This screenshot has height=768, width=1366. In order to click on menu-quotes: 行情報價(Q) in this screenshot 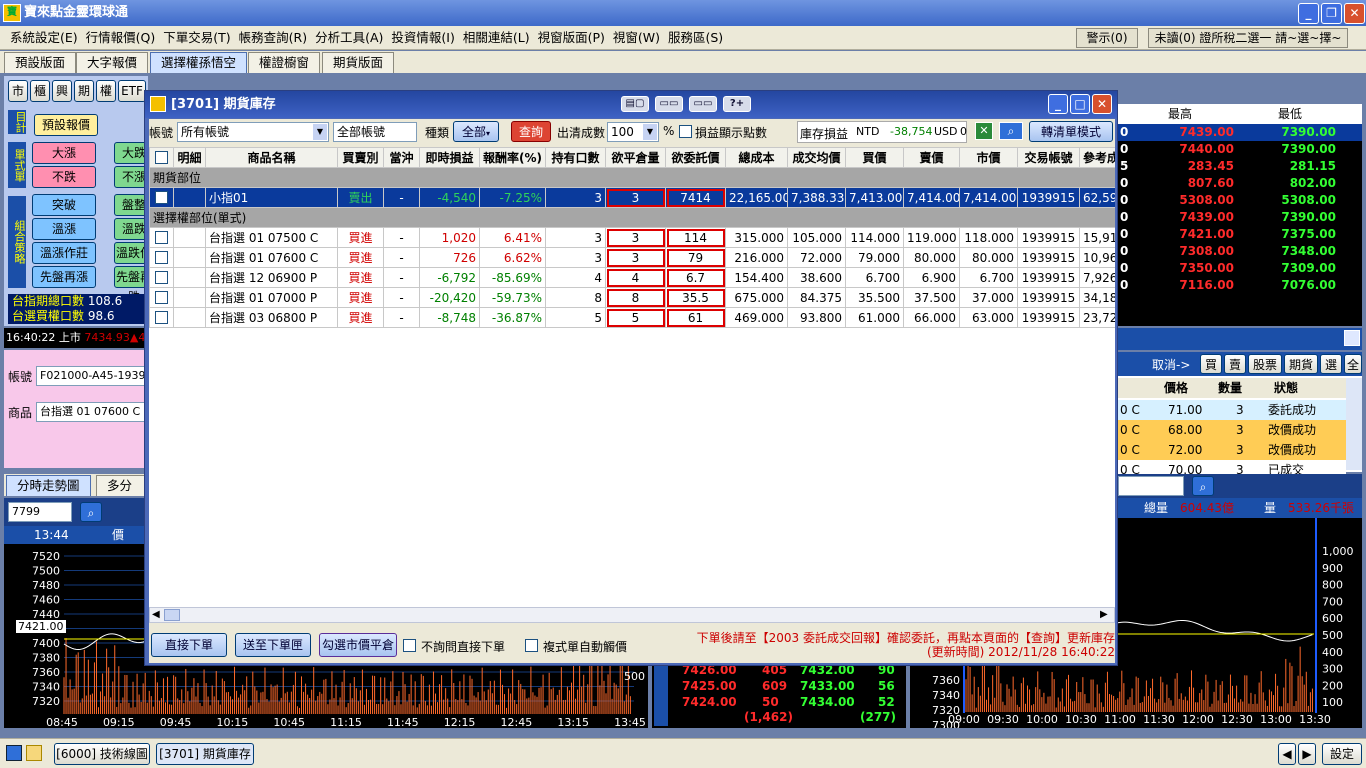, I will do `click(121, 38)`.